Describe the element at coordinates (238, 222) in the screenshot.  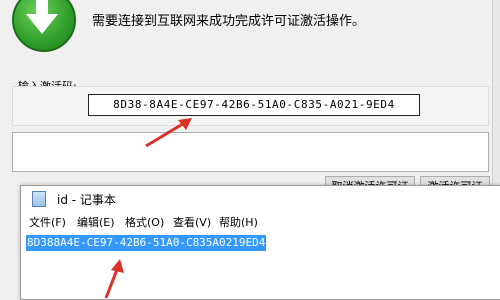
I see `menu-help: 帮助(H)` at that location.